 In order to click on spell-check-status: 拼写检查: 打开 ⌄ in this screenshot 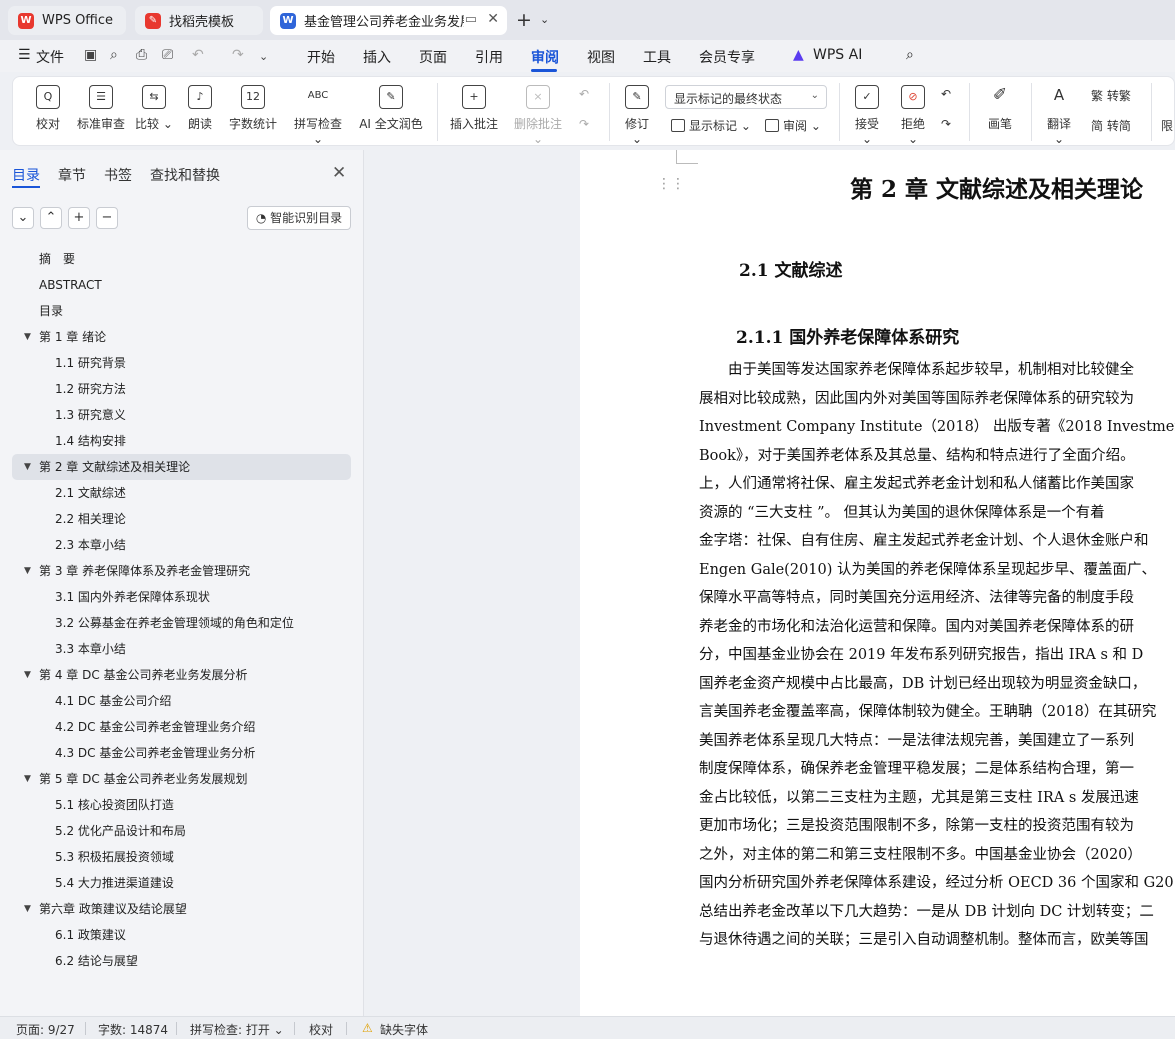, I will do `click(237, 1029)`.